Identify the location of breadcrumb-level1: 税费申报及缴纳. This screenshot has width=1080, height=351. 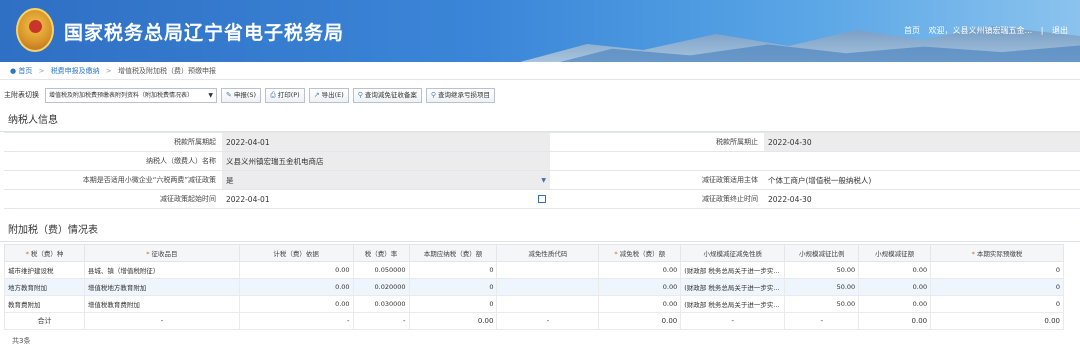
(75, 71).